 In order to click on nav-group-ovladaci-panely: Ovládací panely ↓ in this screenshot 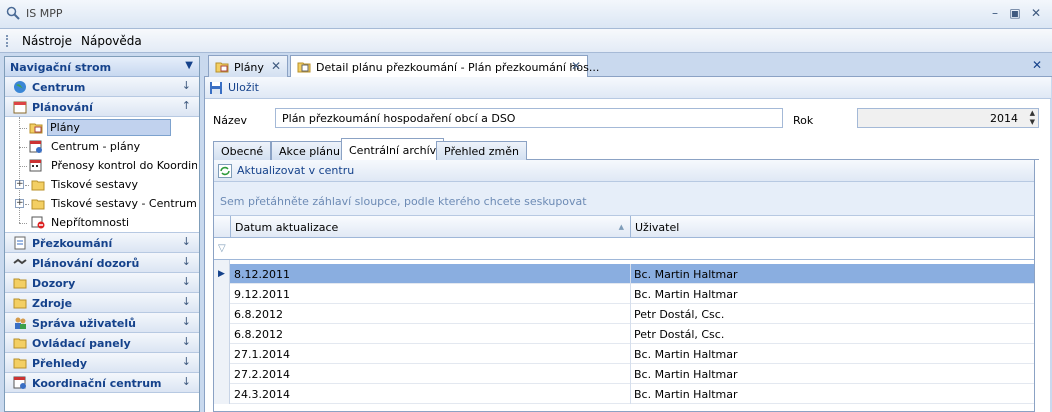, I will do `click(102, 343)`.